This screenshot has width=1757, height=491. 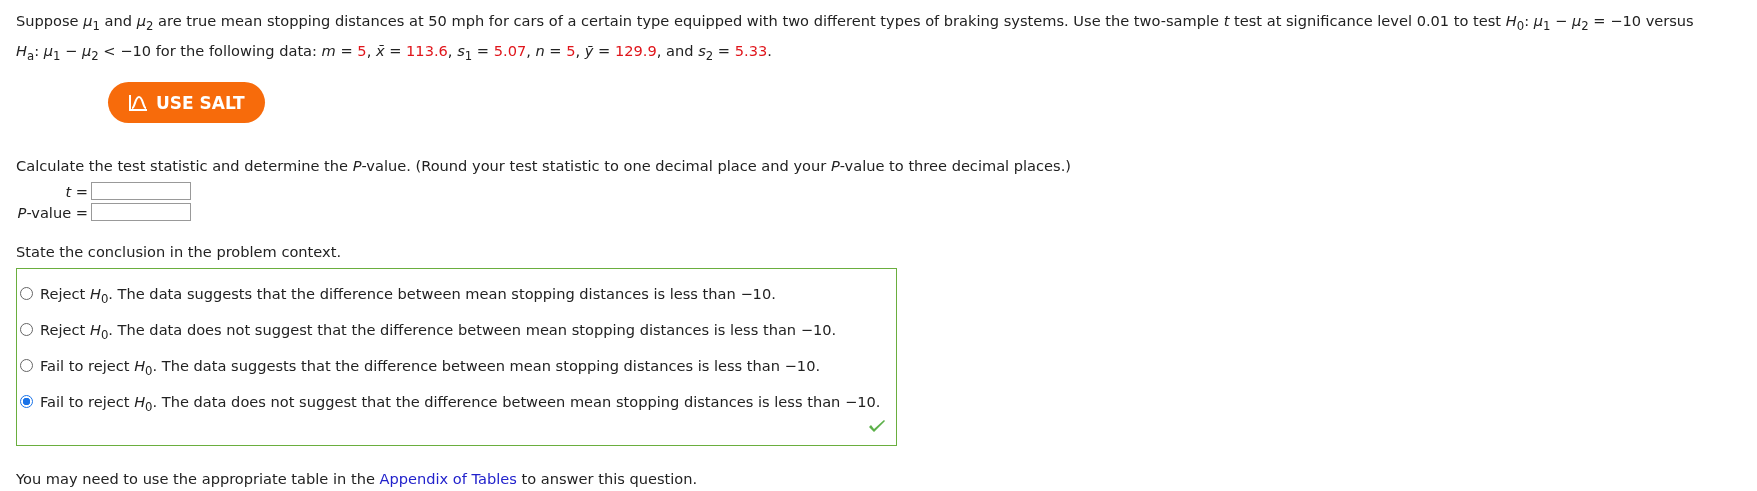 I want to click on conclusion-prompt: State the conclusion in the problem context., so click(x=179, y=251).